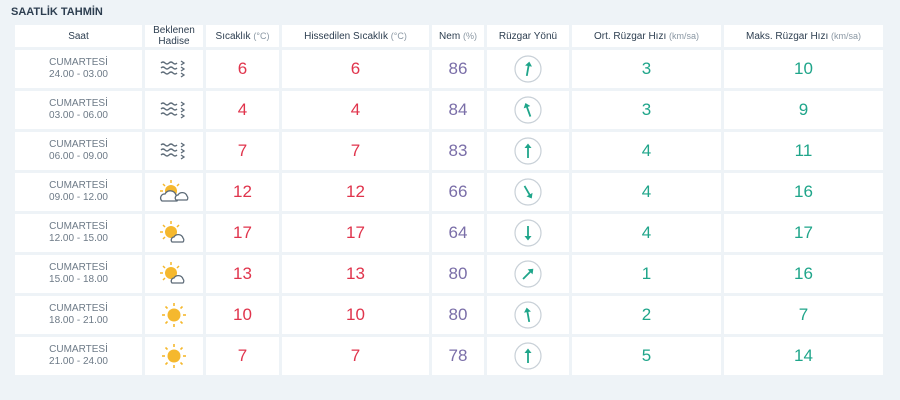 This screenshot has height=400, width=900. Describe the element at coordinates (458, 36) in the screenshot. I see `col-header-nem: Nem (%)` at that location.